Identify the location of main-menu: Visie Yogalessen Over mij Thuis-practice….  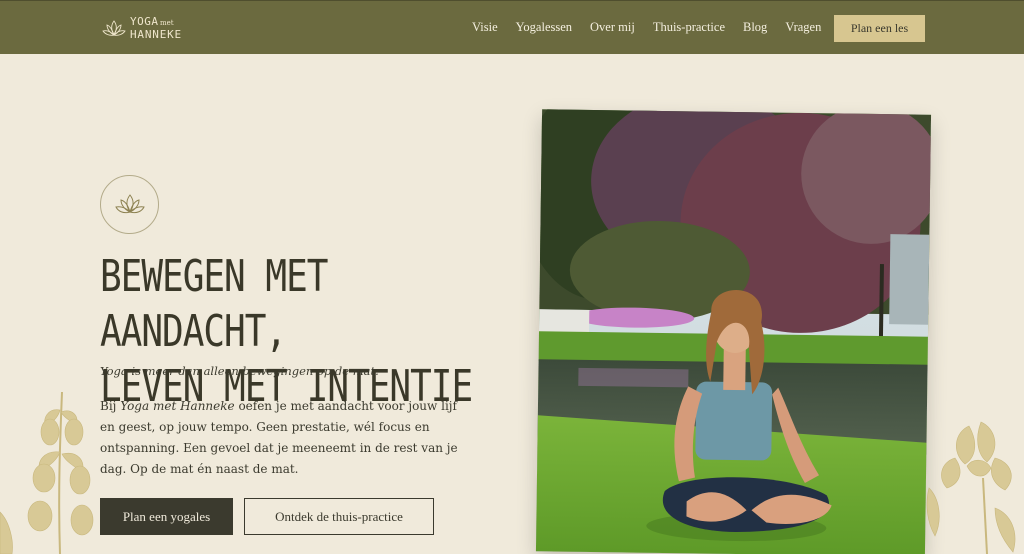
(655, 27).